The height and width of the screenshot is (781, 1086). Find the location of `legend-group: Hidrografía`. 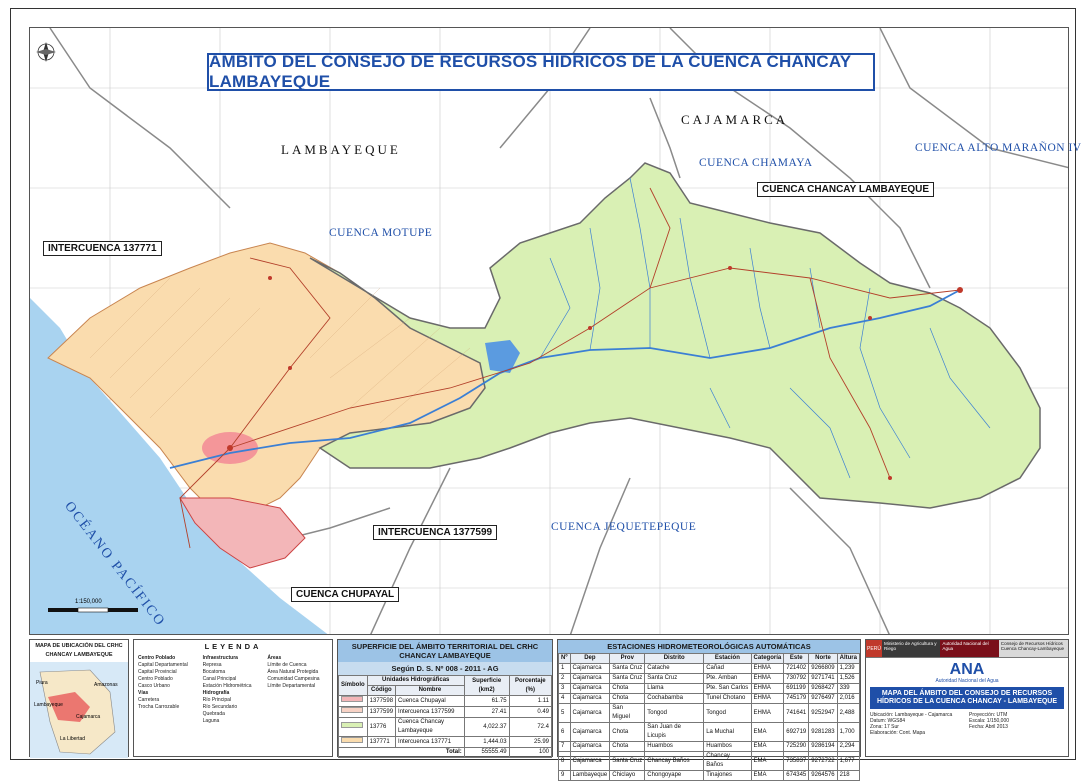

legend-group: Hidrografía is located at coordinates (216, 693).